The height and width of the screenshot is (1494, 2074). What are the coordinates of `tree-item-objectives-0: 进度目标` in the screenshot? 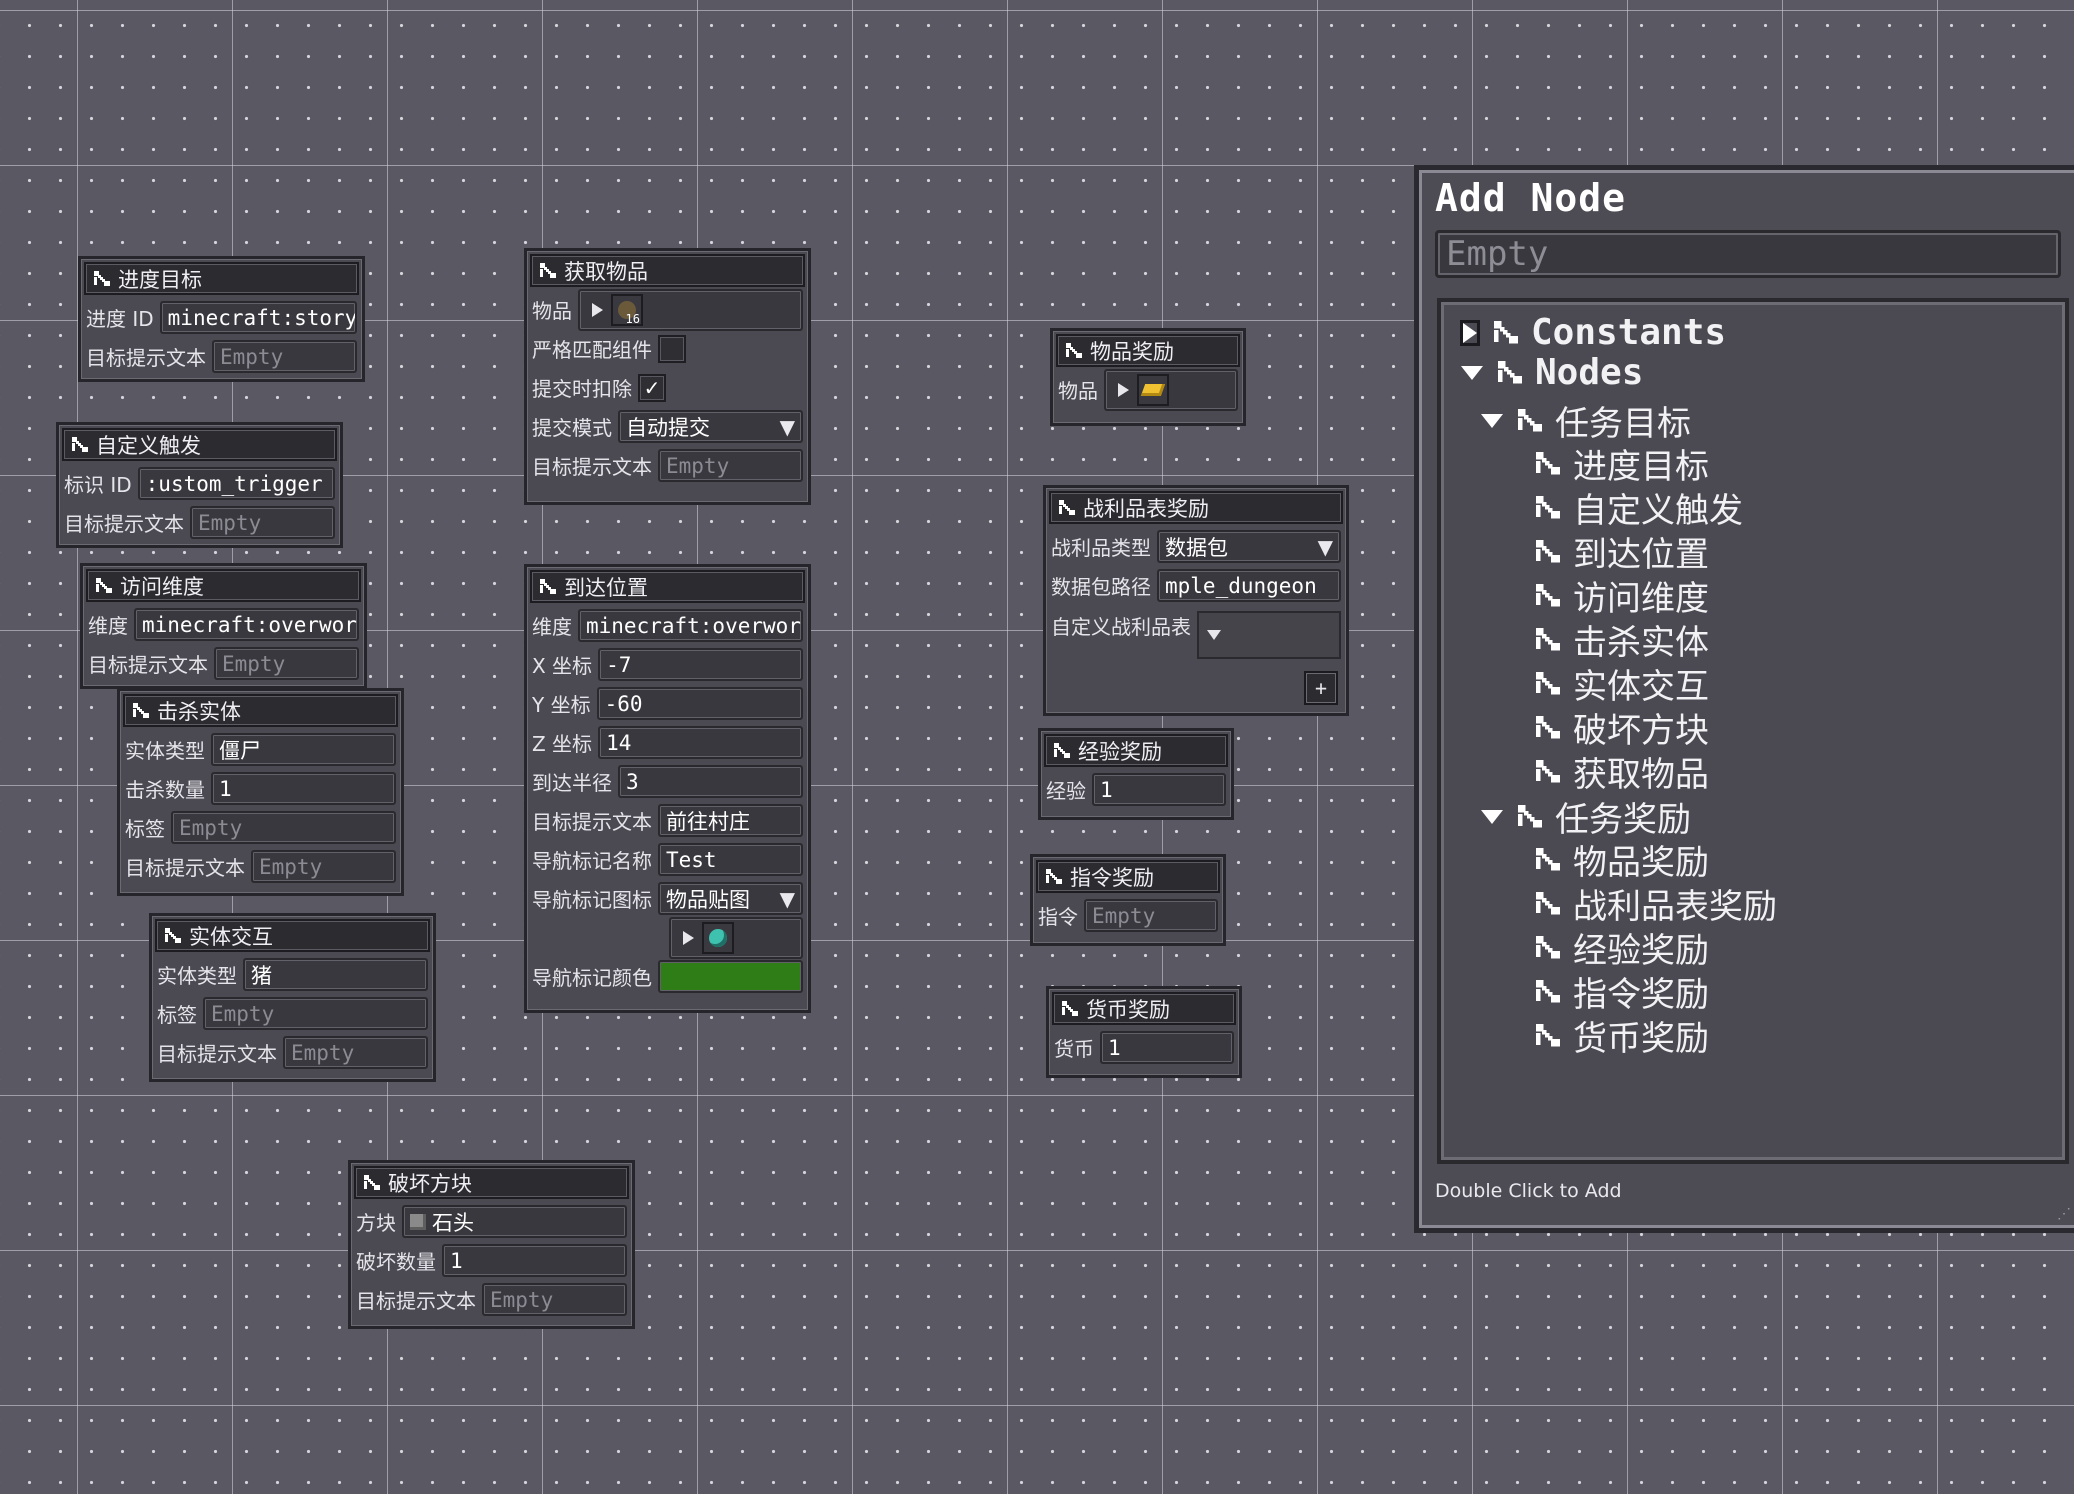 It's located at (1621, 463).